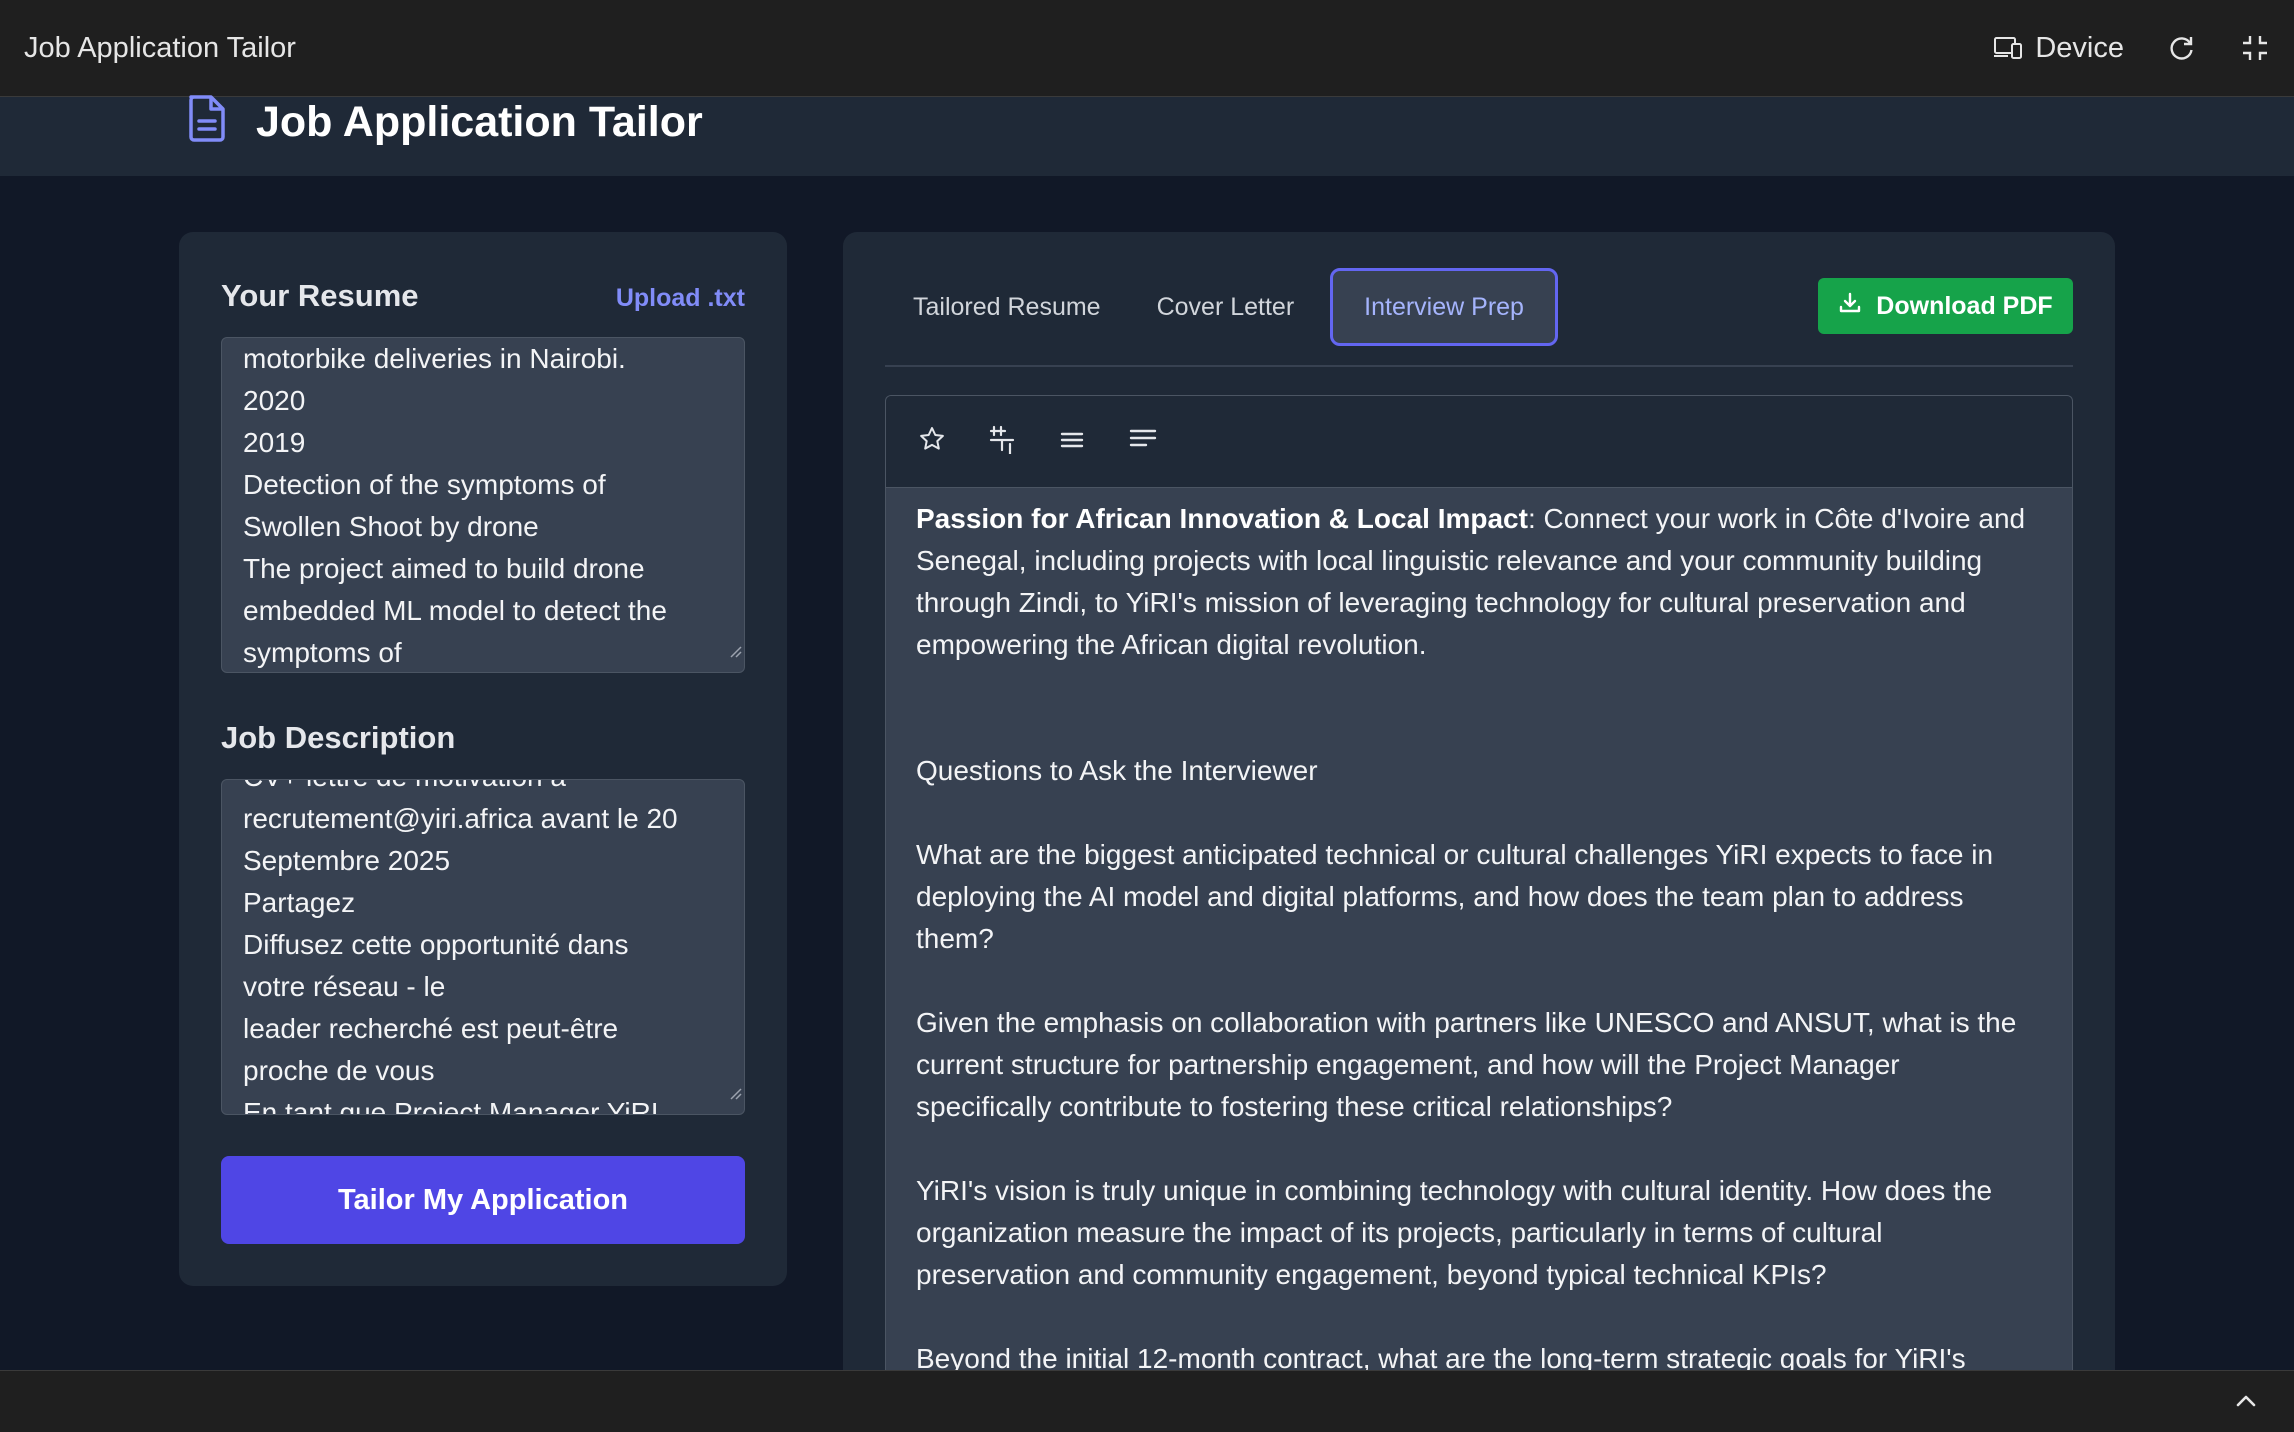  What do you see at coordinates (483, 738) in the screenshot?
I see `job-description-label-row: Job Description` at bounding box center [483, 738].